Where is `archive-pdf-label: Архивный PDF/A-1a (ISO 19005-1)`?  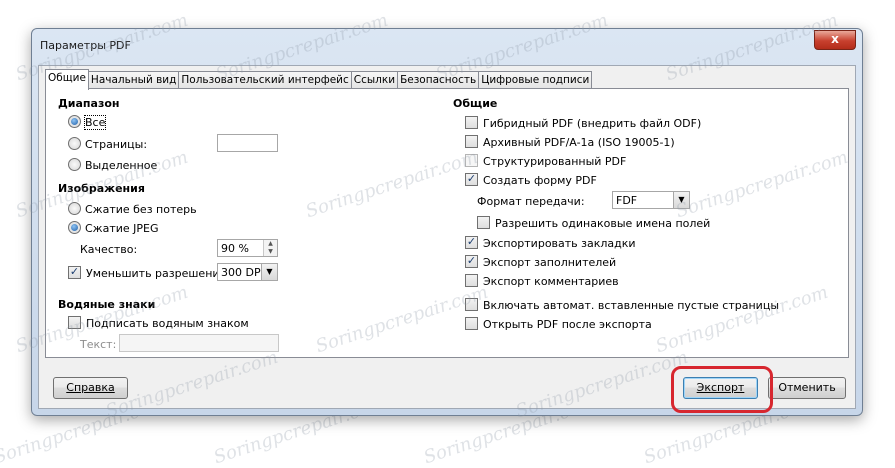
archive-pdf-label: Архивный PDF/A-1a (ISO 19005-1) is located at coordinates (579, 142).